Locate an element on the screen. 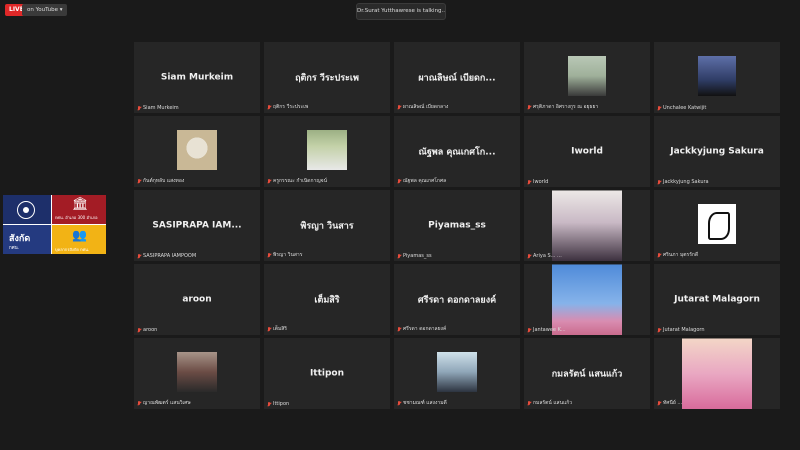  participant-tile: Jutarat Malagorn Jutarat Malagorn is located at coordinates (717, 299).